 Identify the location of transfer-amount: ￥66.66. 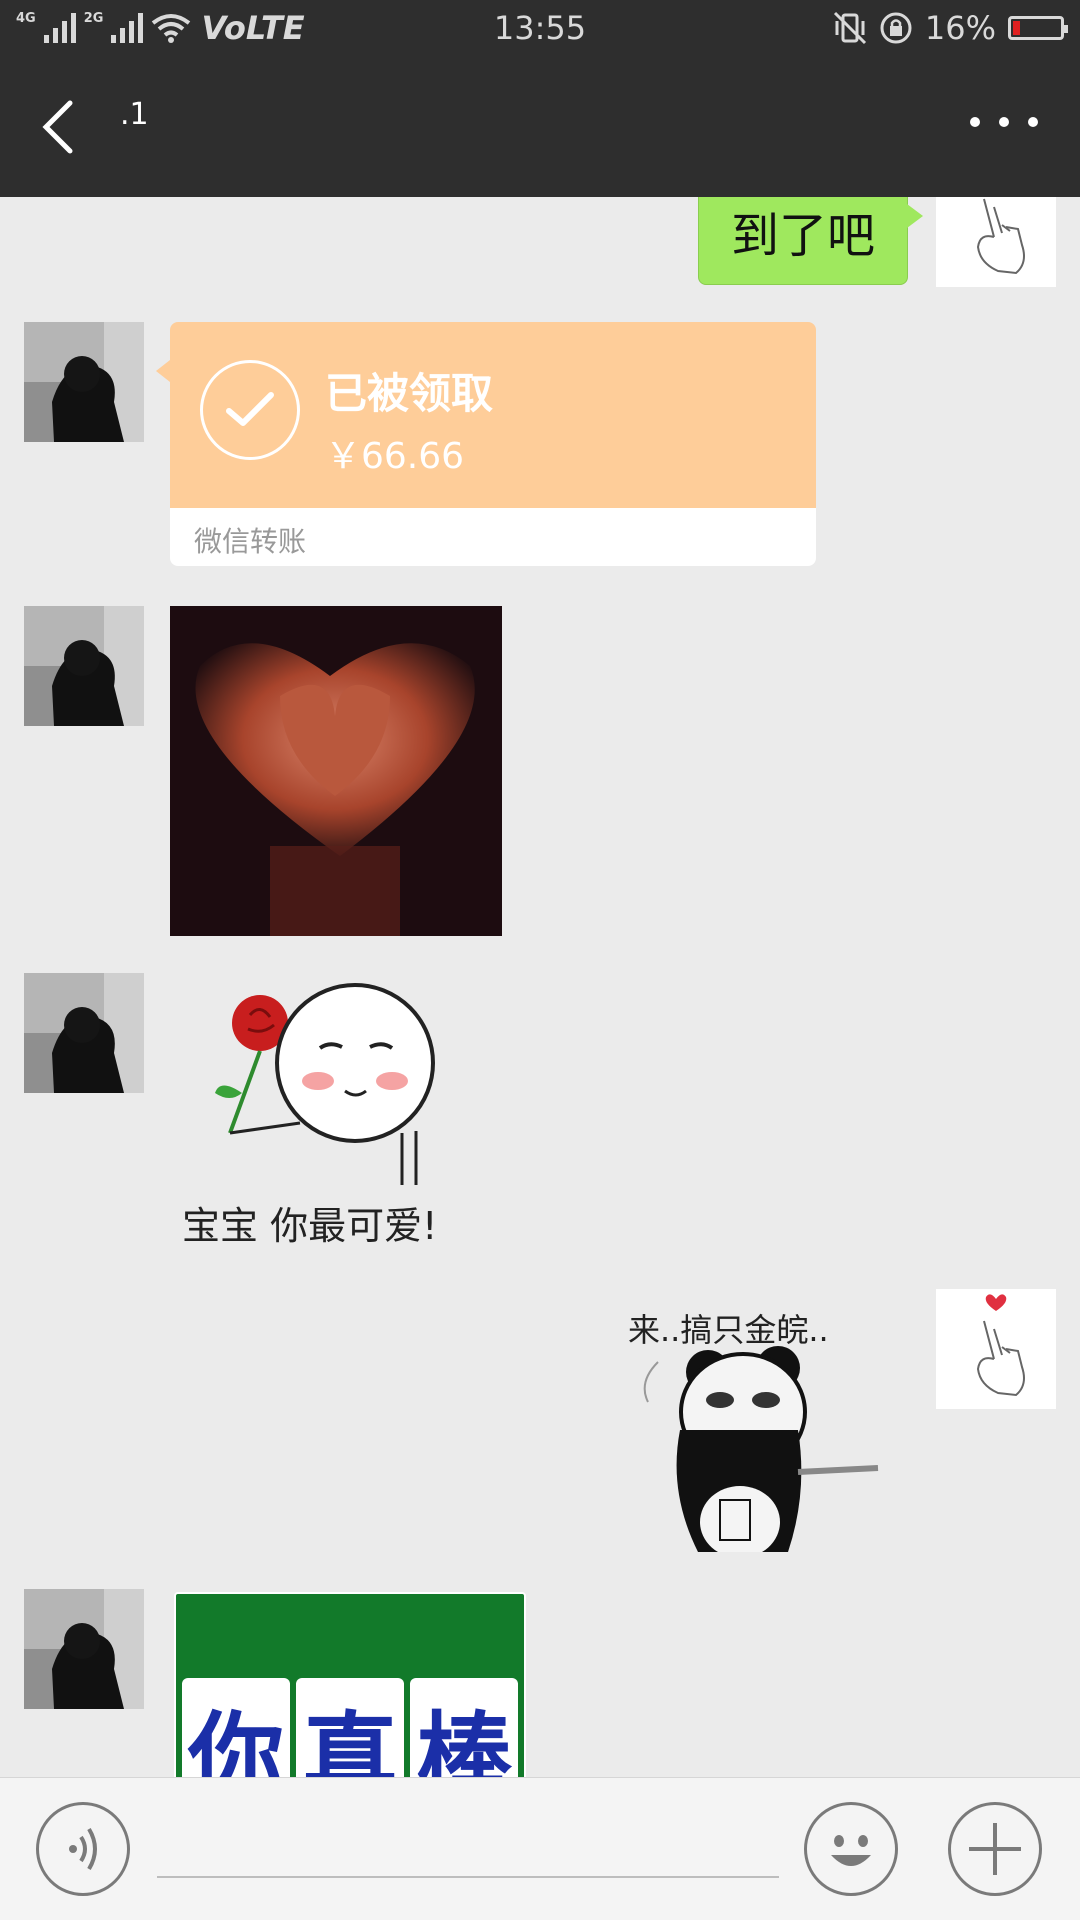
(395, 456).